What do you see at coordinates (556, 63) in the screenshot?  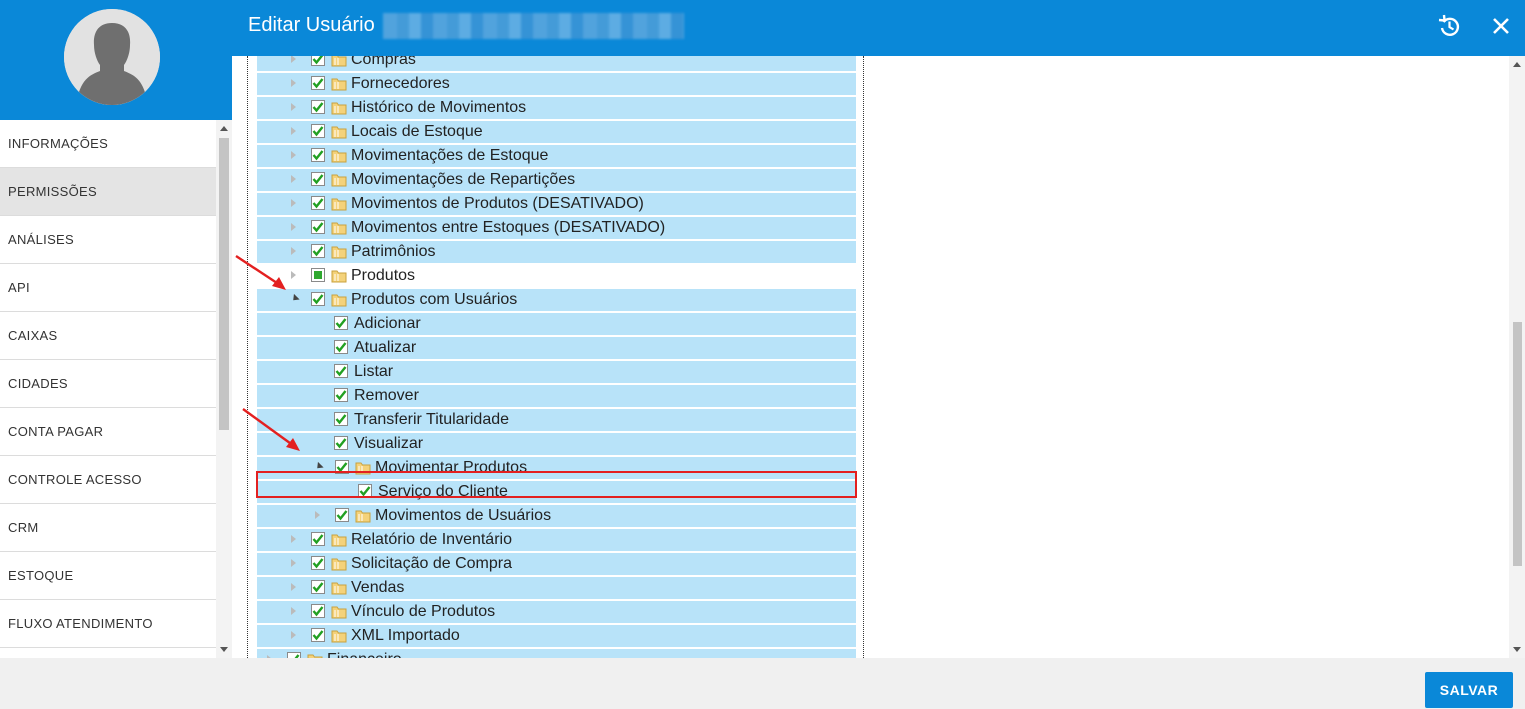 I see `tree-item: Compras` at bounding box center [556, 63].